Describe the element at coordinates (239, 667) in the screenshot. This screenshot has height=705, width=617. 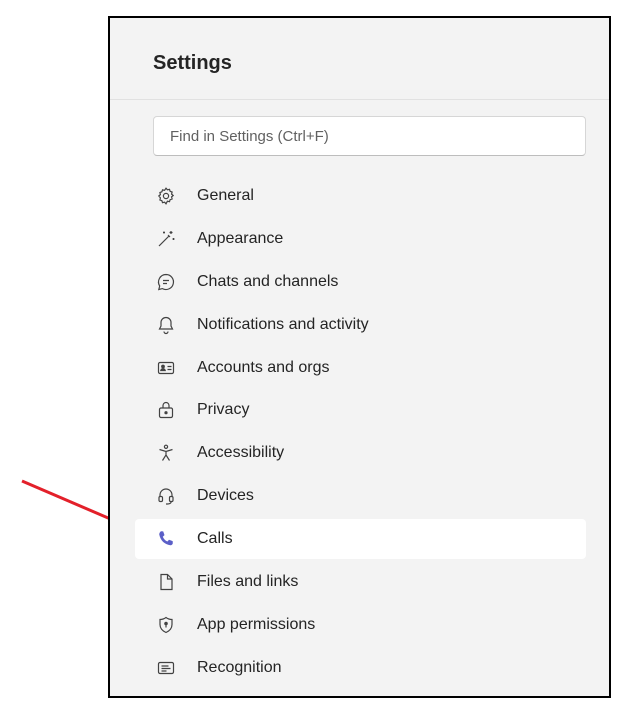
I see `menu-item-label: Recognition` at that location.